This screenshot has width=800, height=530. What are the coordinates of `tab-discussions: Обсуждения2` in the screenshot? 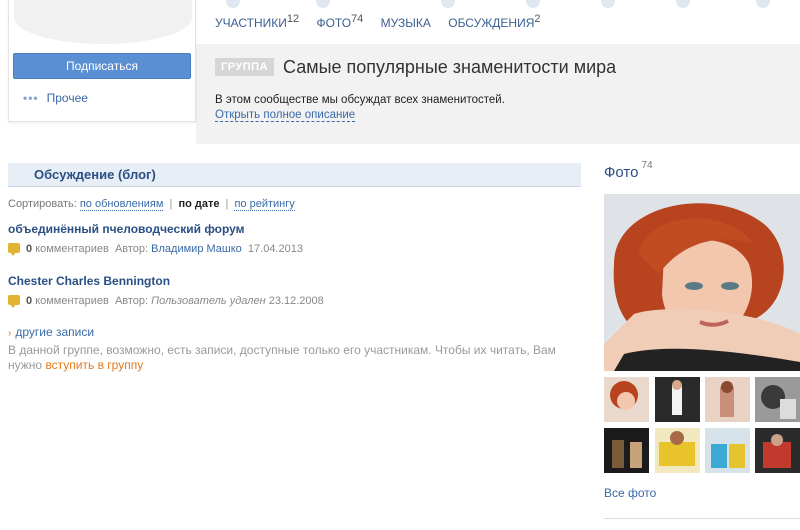 It's located at (494, 21).